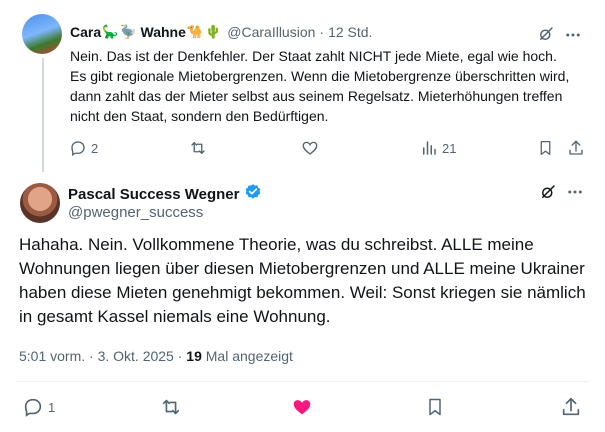 This screenshot has width=605, height=432. I want to click on retweet-button, so click(198, 148).